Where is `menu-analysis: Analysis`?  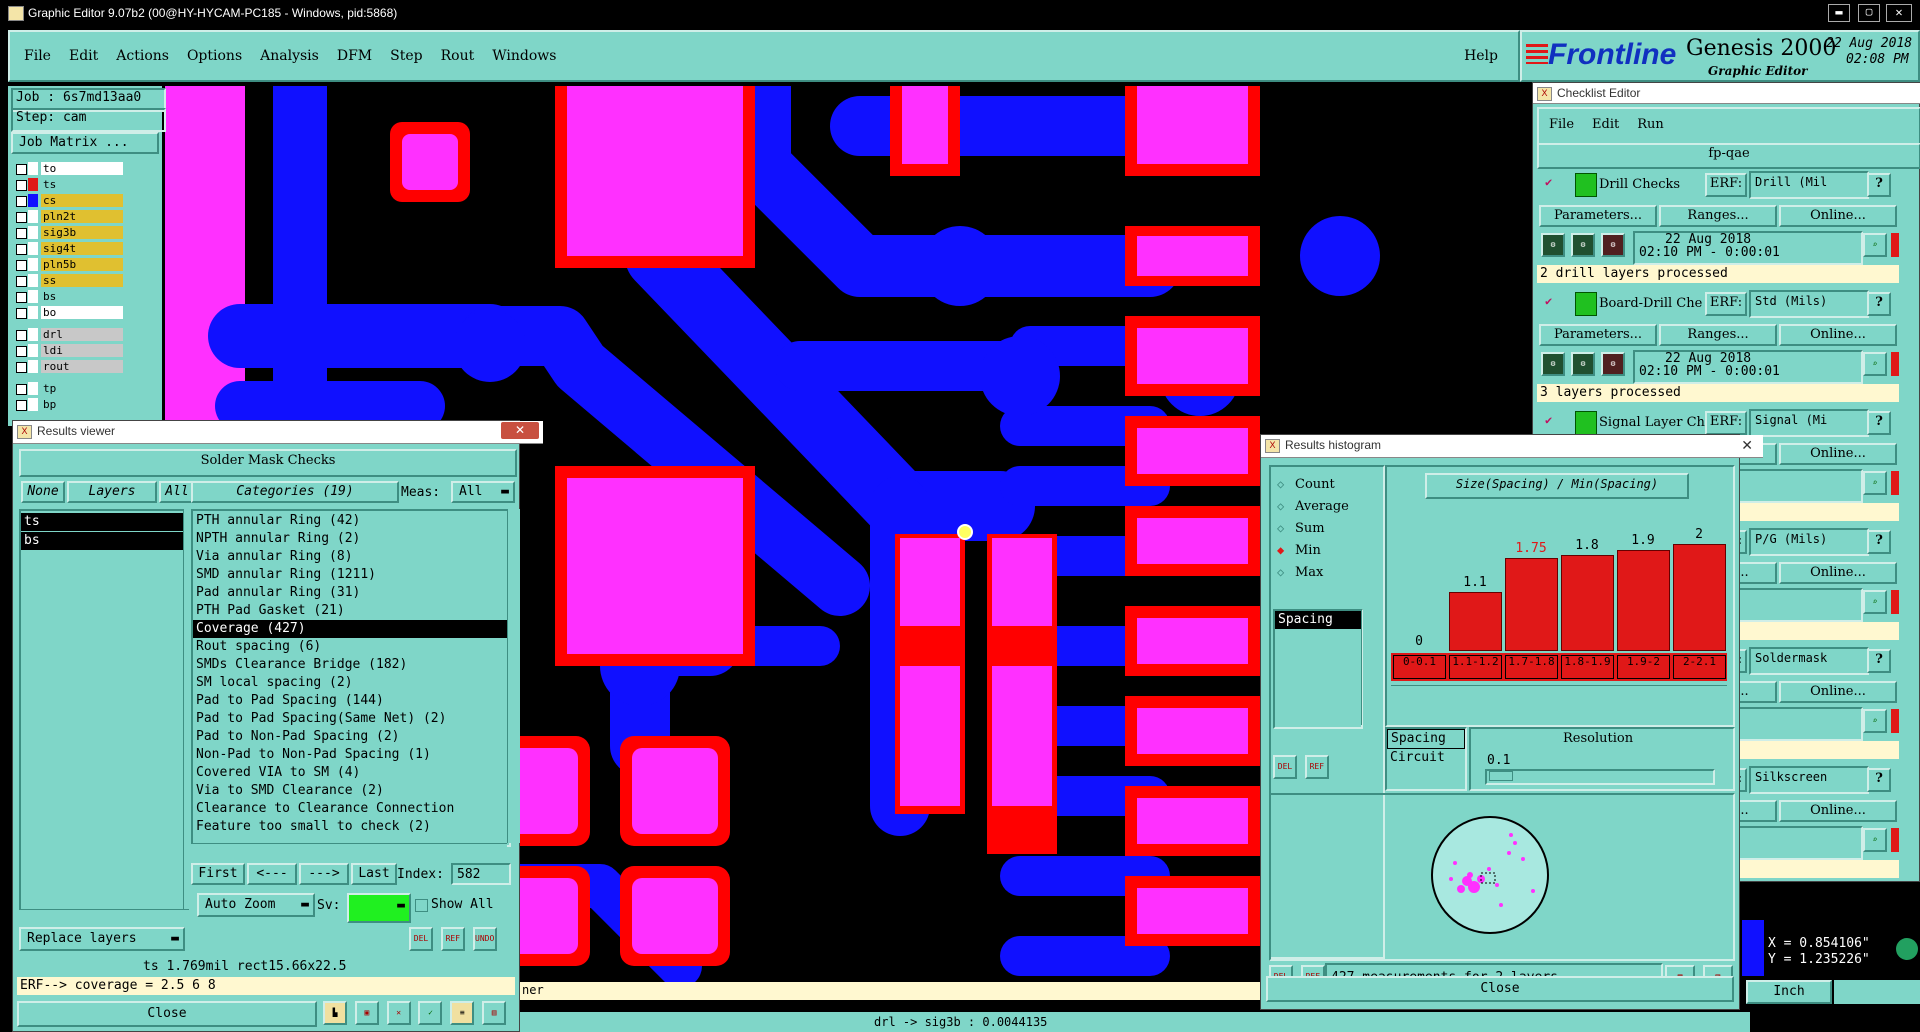
menu-analysis: Analysis is located at coordinates (289, 56).